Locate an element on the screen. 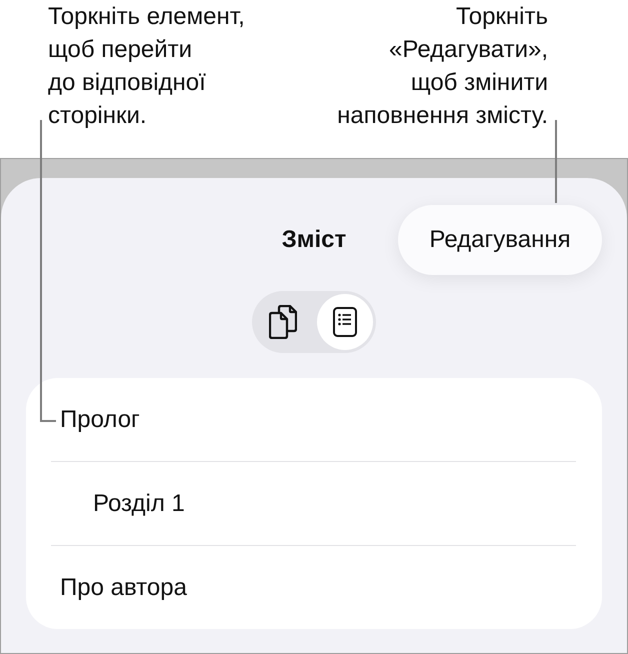  callout-text: Торкніть «Редагувати», щоб змінити наповнення змісту. is located at coordinates (442, 66).